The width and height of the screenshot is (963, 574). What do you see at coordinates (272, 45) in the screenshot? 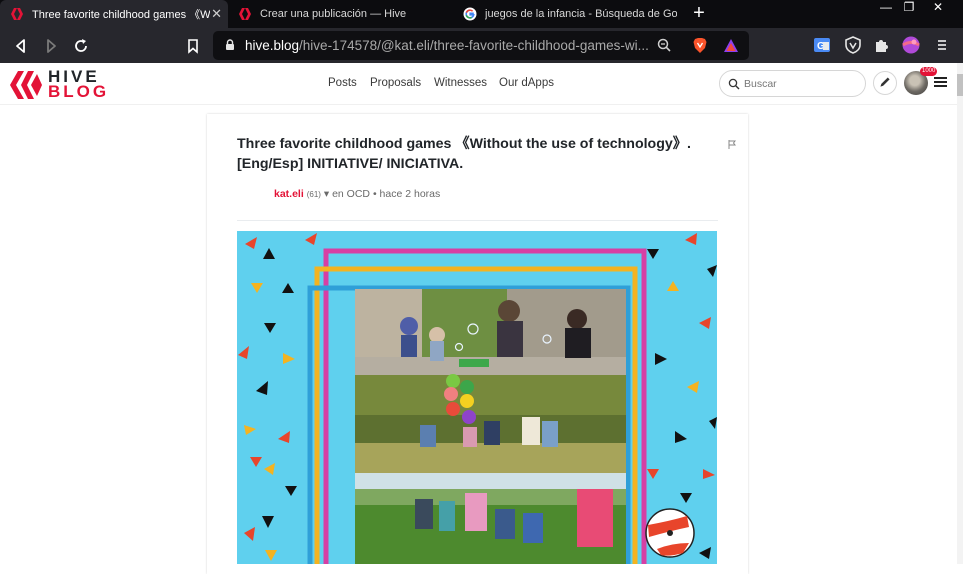
I see `url-host: hive.blog` at bounding box center [272, 45].